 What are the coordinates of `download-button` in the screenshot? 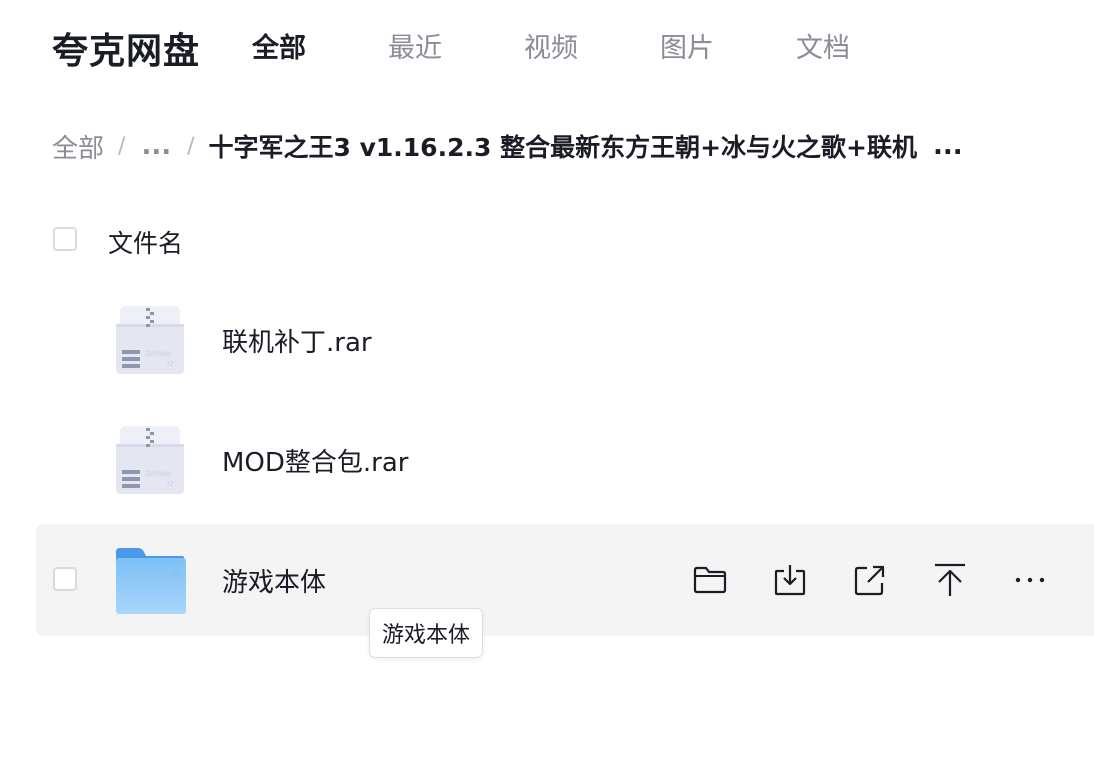 It's located at (790, 580).